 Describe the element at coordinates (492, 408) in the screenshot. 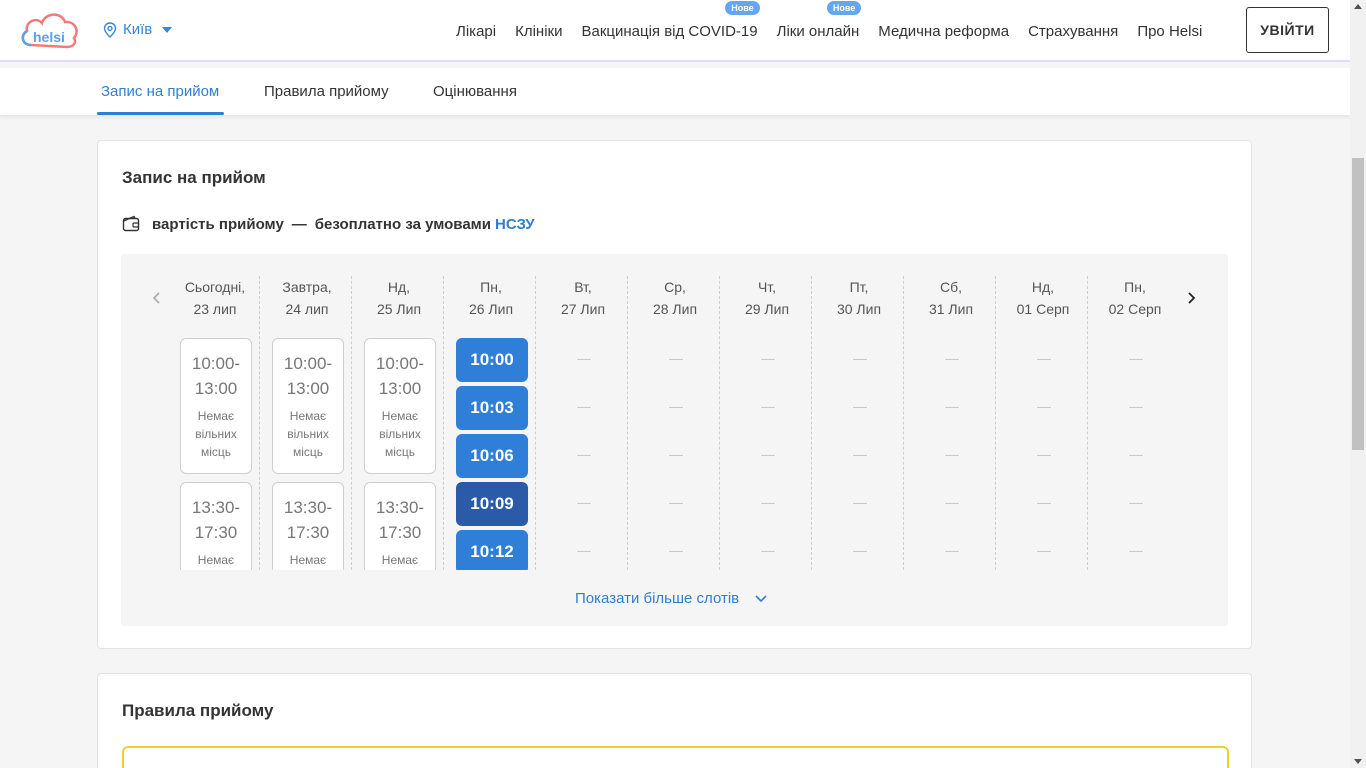

I see `time-slot-button: 10:03` at that location.